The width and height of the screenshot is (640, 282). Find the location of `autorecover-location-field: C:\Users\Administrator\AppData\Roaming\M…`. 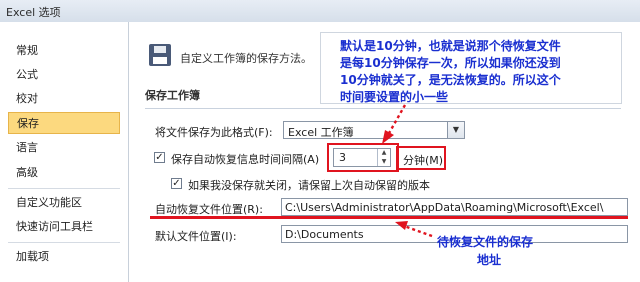

autorecover-location-field: C:\Users\Administrator\AppData\Roaming\M… is located at coordinates (454, 207).